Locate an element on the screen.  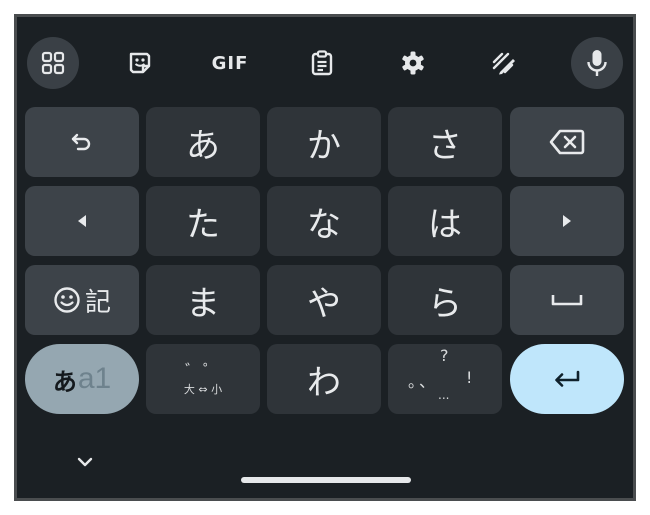
kana-key-ka: か is located at coordinates (324, 142).